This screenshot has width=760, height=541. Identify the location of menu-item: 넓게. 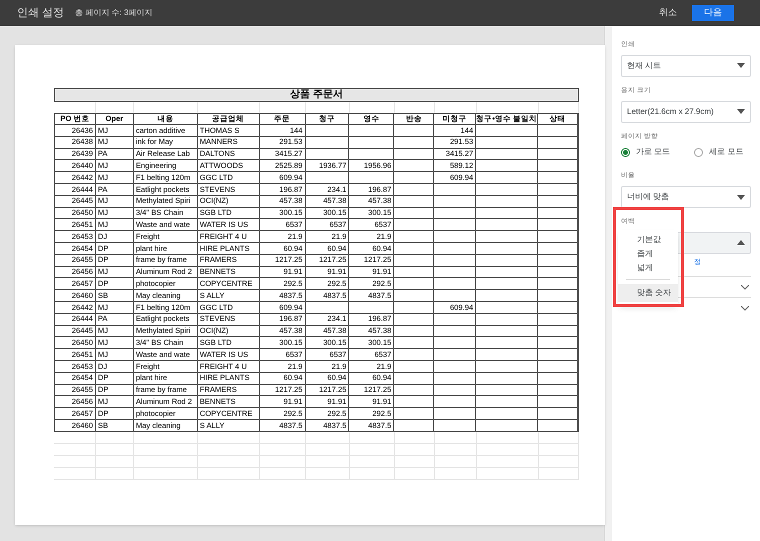
(648, 268).